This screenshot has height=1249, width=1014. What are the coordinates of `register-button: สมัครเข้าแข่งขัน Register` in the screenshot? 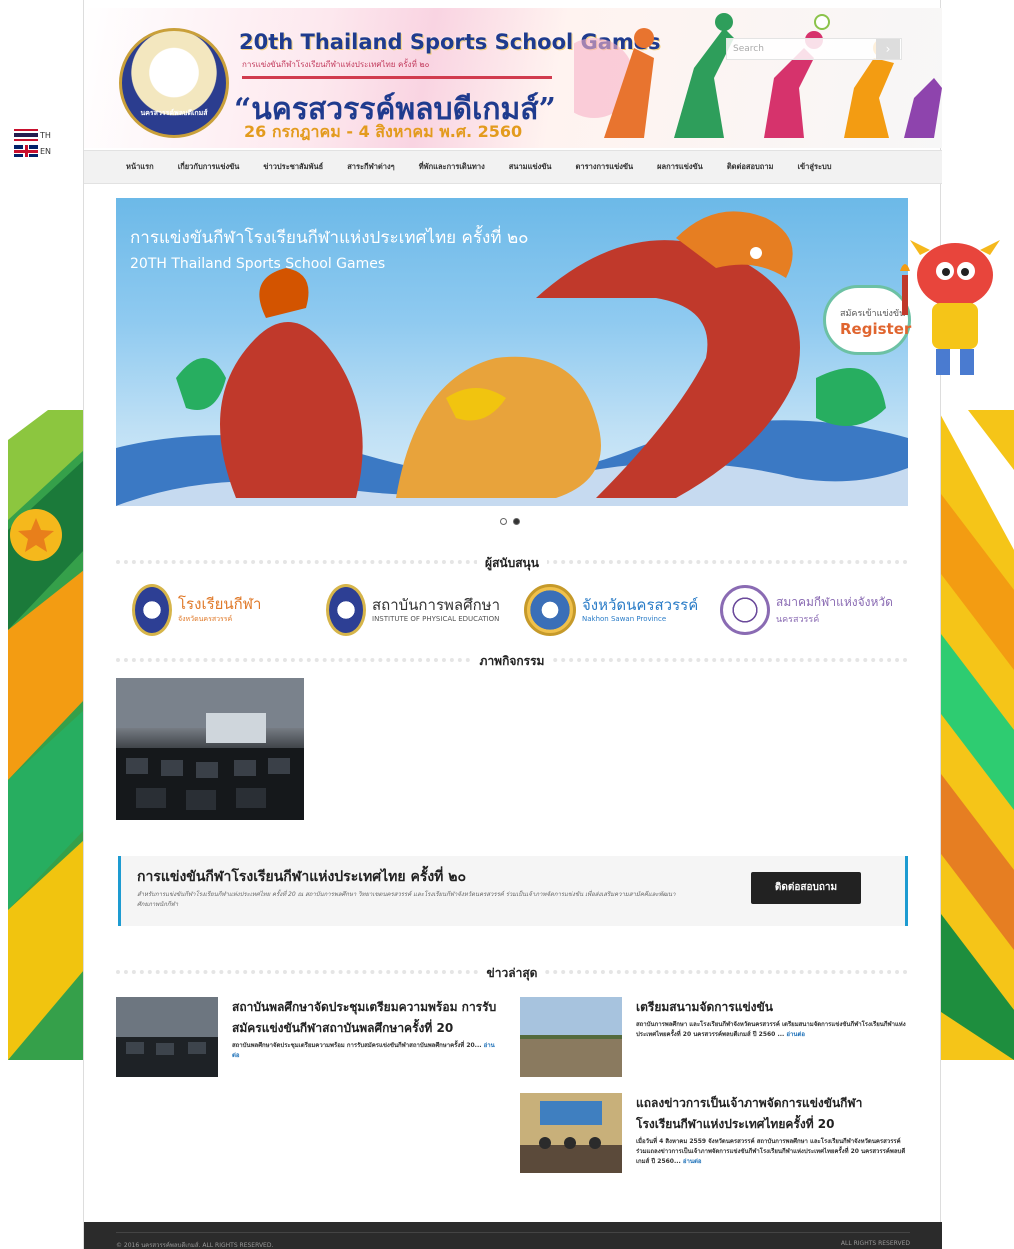 It's located at (867, 320).